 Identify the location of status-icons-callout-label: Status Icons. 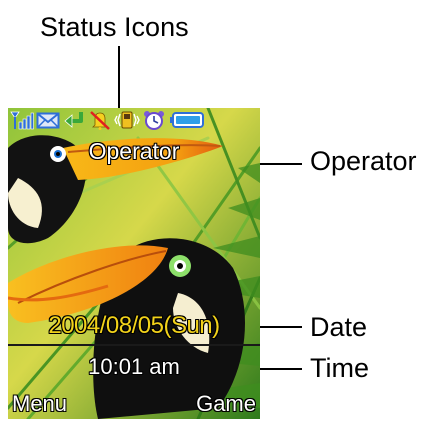
(114, 27).